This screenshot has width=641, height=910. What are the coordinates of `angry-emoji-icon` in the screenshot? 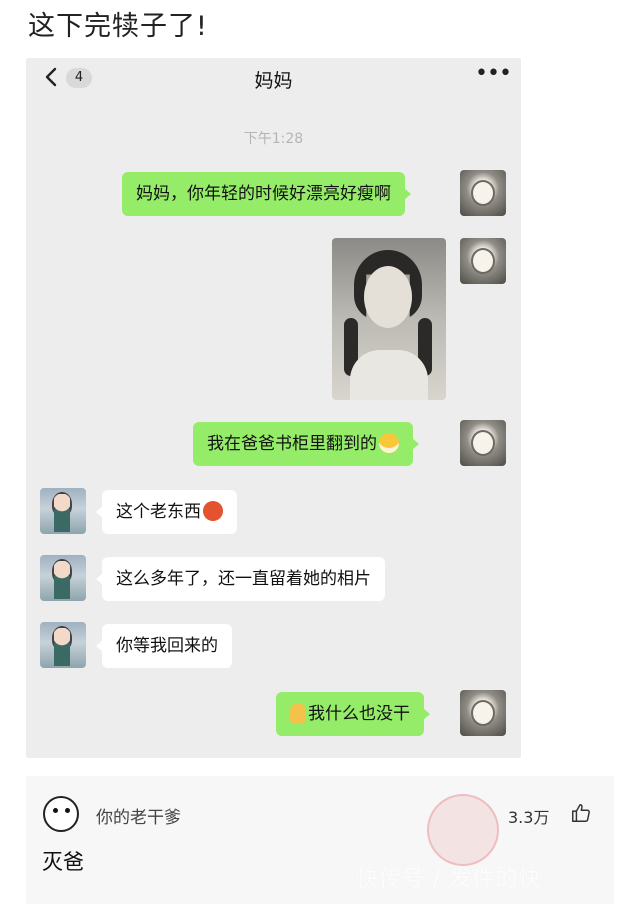 It's located at (213, 511).